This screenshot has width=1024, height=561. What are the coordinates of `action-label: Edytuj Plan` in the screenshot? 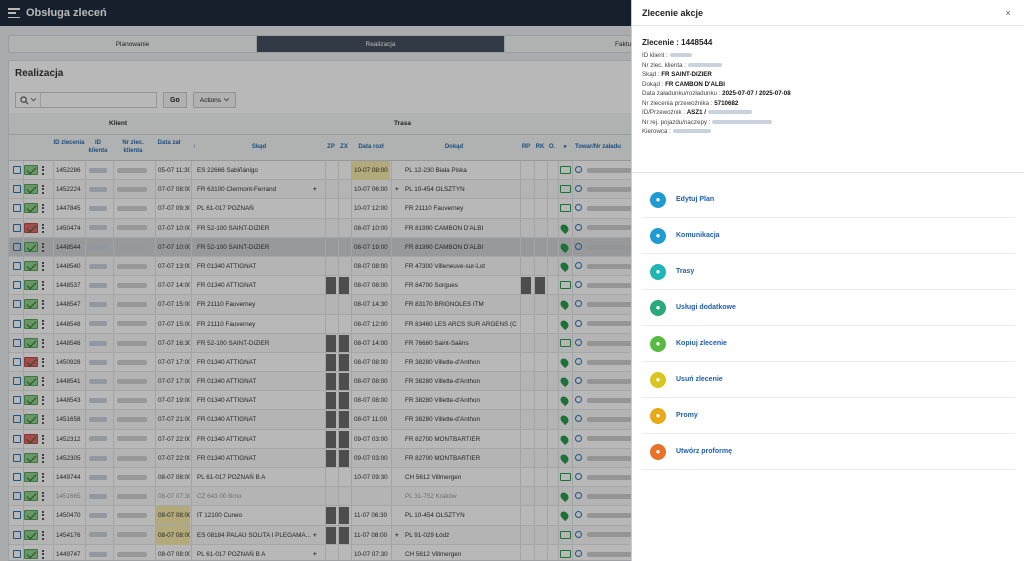 It's located at (695, 199).